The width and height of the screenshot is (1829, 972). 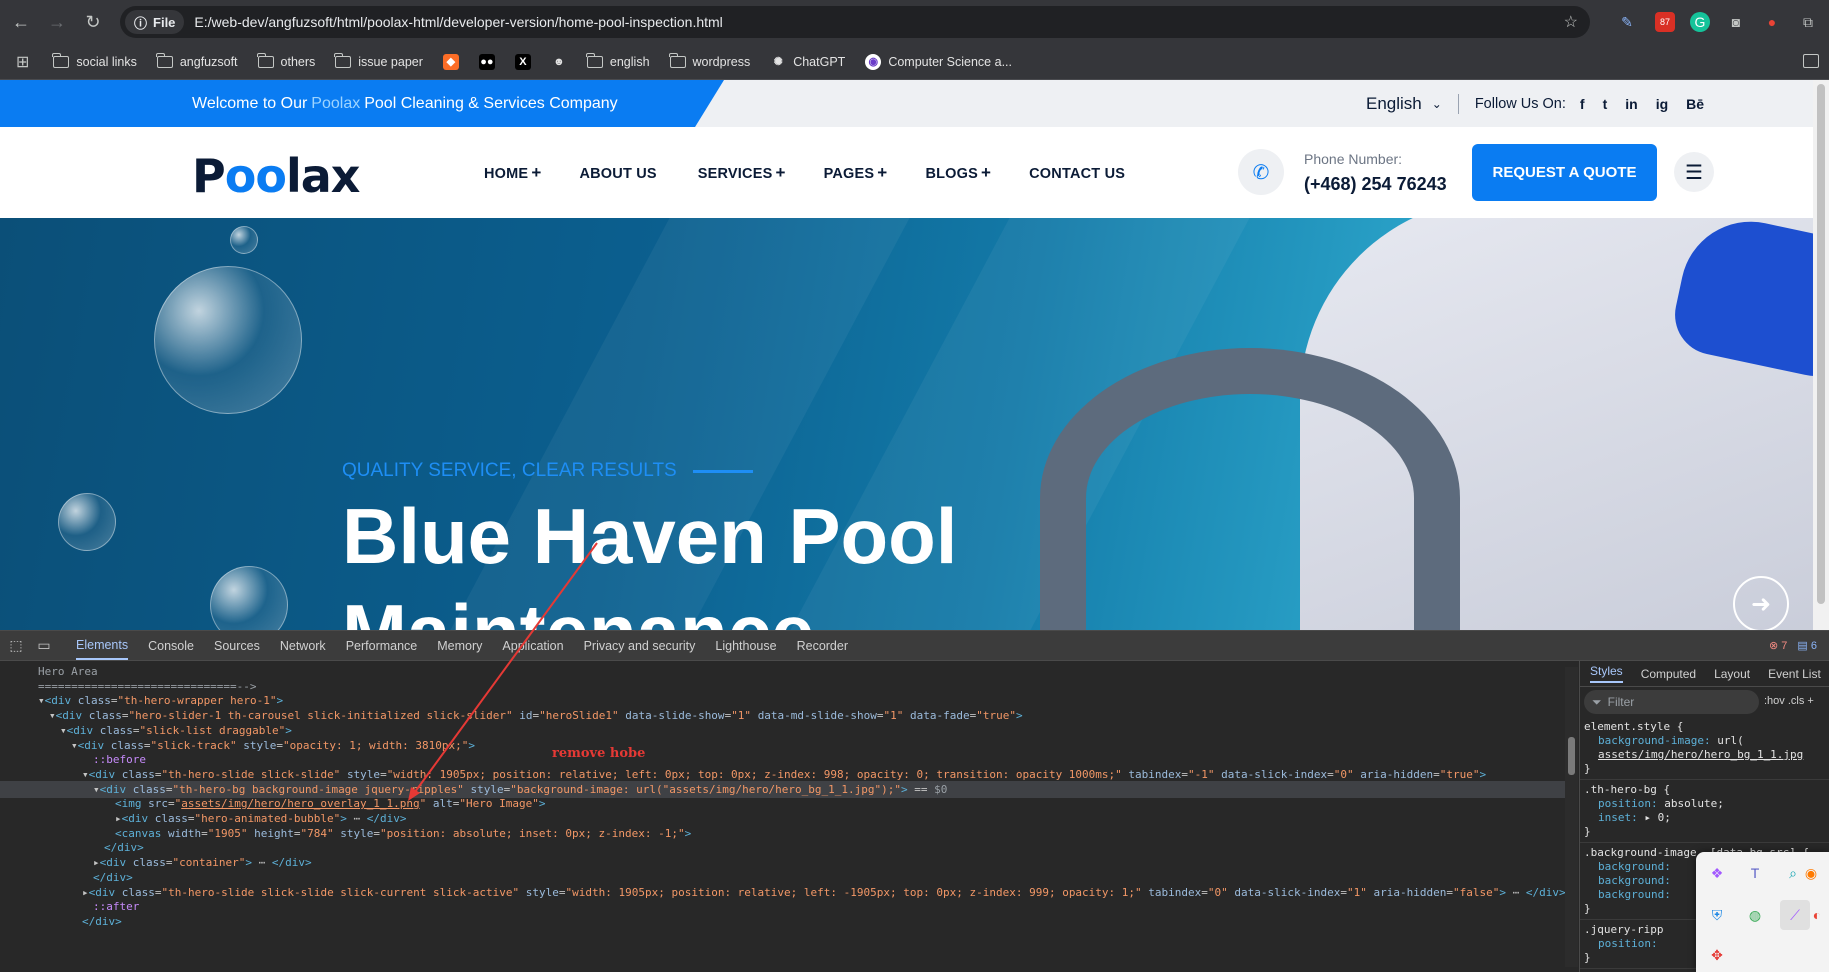 I want to click on nav-pages: PAGES +, so click(x=856, y=173).